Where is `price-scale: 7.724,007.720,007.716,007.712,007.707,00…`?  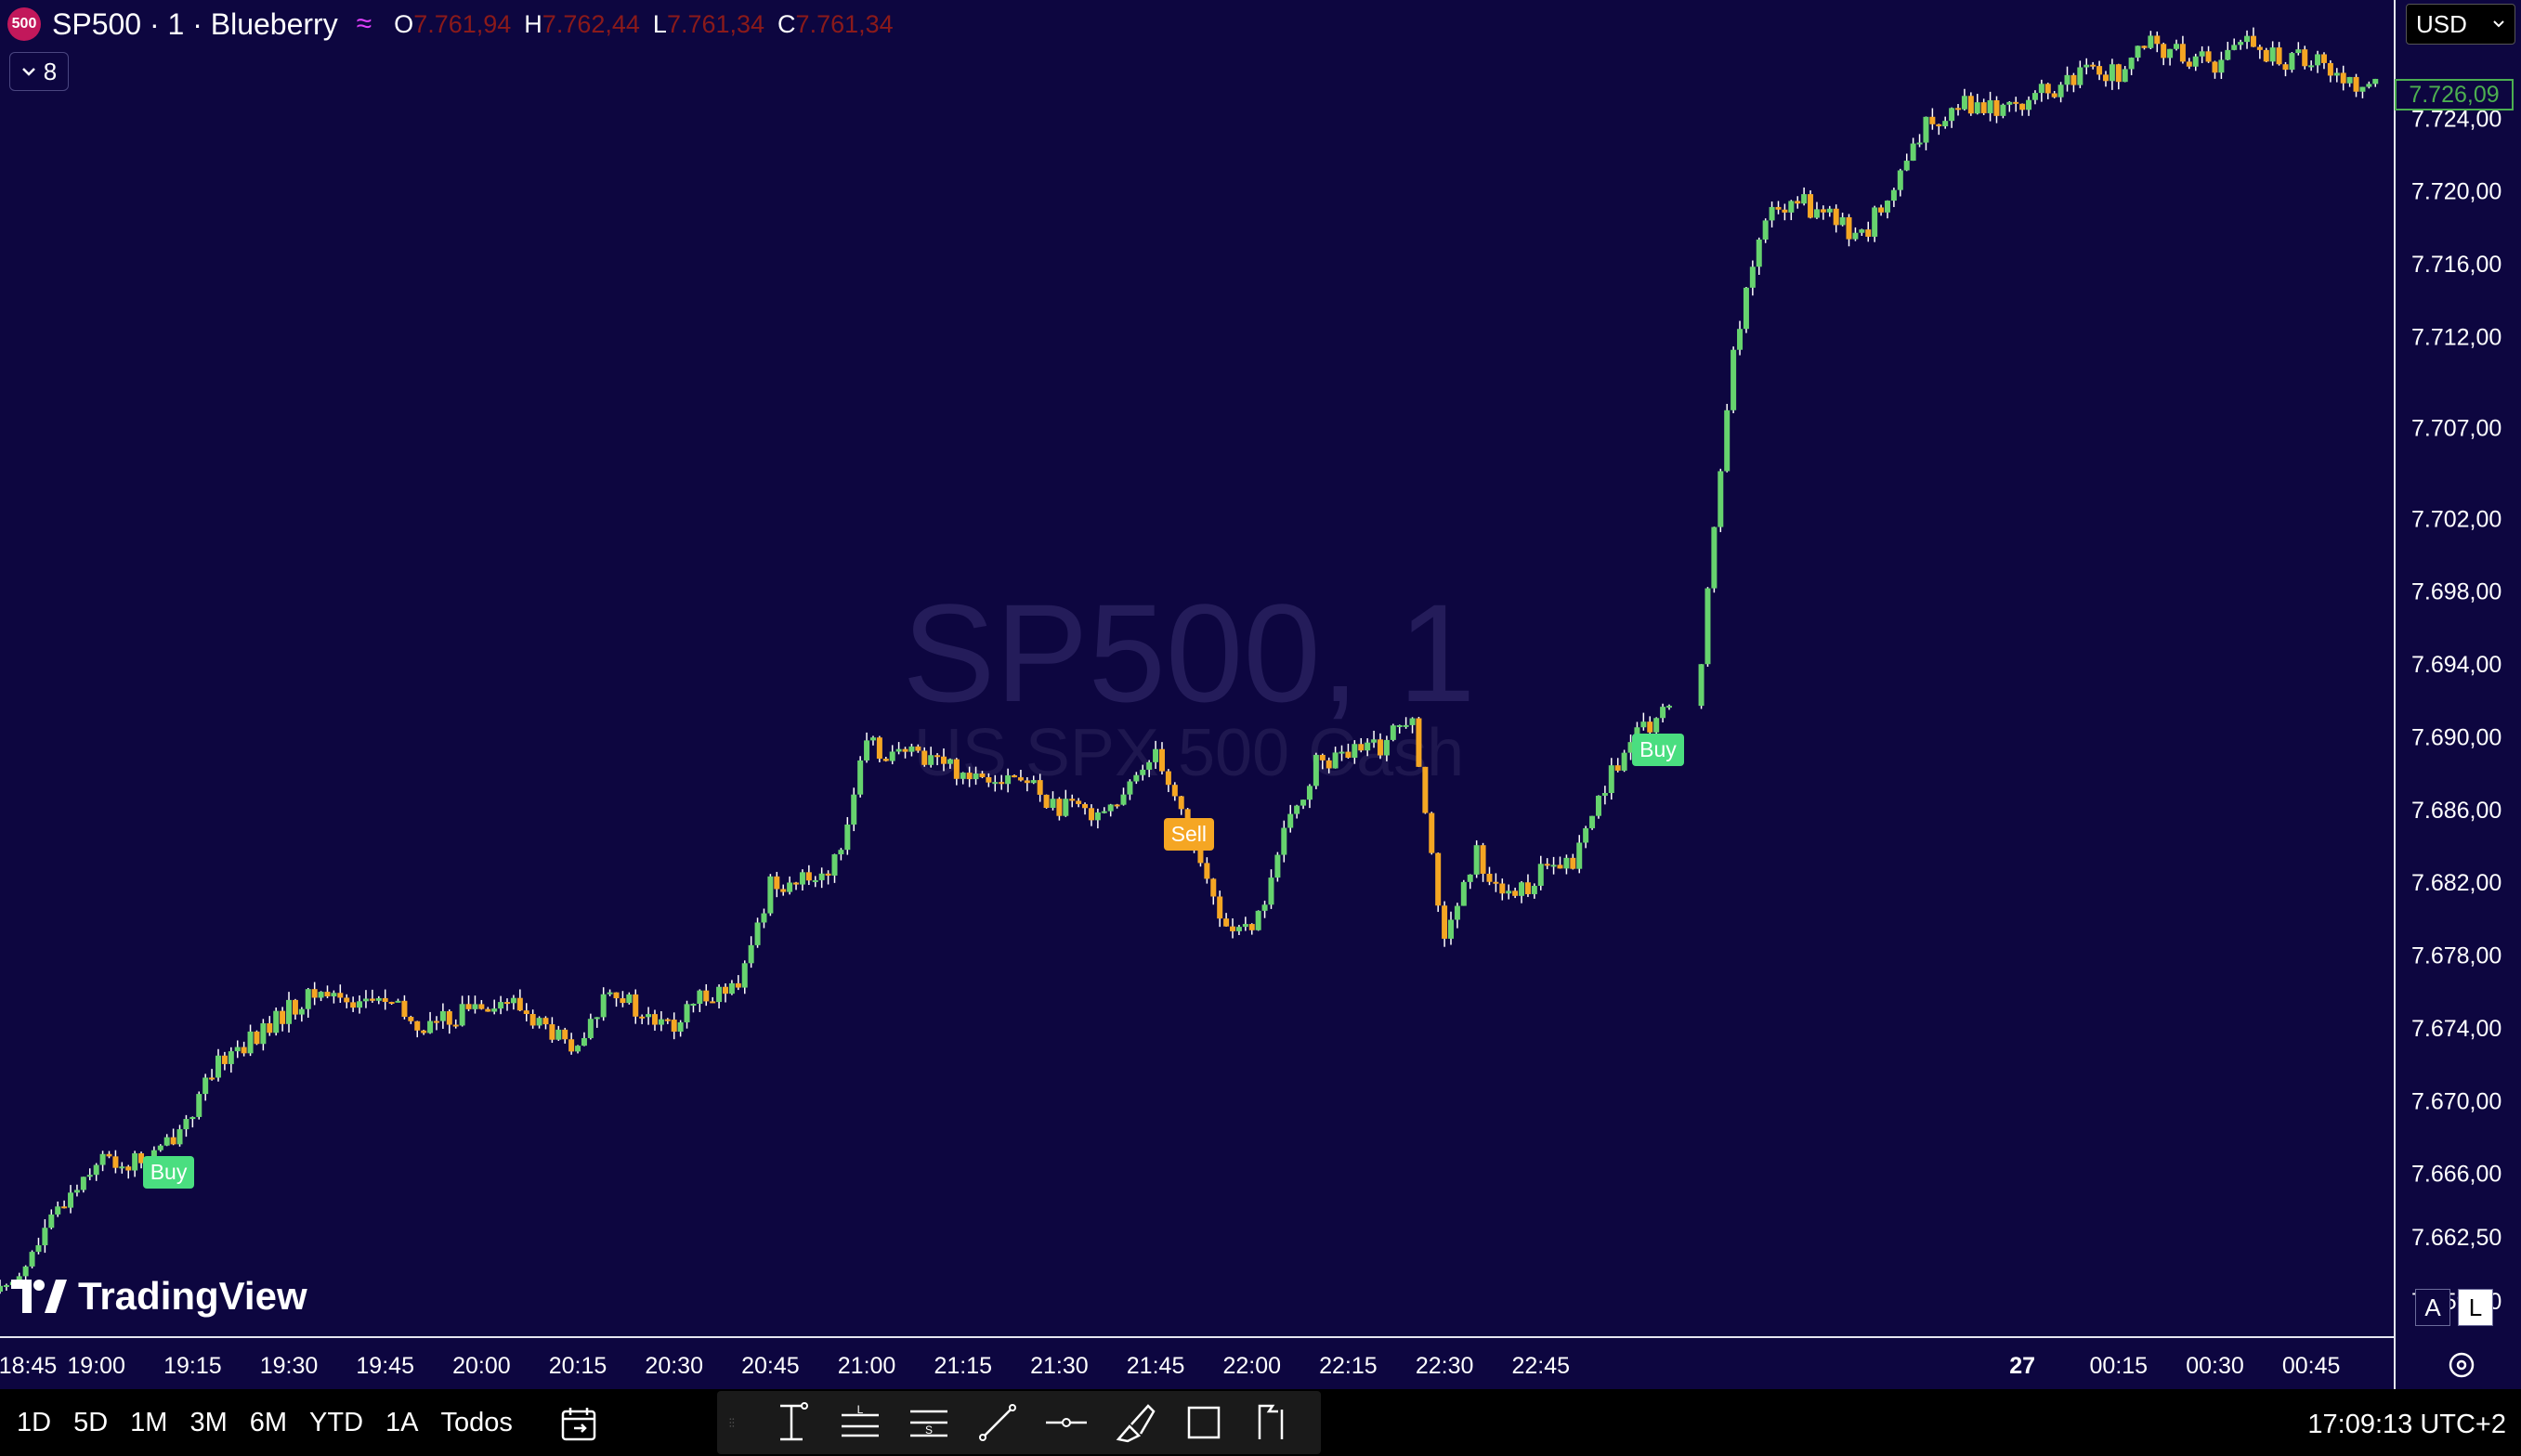
price-scale: 7.724,007.720,007.716,007.712,007.707,00… is located at coordinates (2456, 710).